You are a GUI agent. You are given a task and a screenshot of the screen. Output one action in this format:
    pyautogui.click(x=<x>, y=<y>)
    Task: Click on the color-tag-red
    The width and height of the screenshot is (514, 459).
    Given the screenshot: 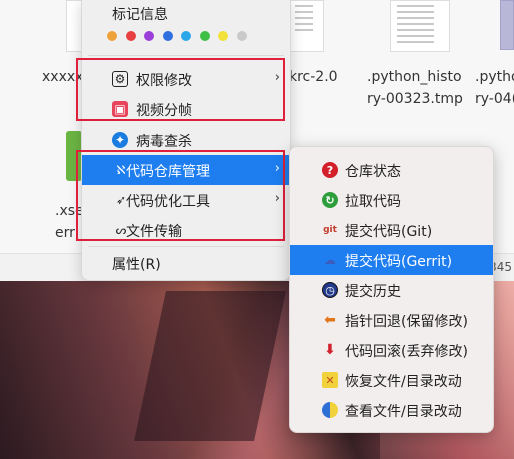 What is the action you would take?
    pyautogui.click(x=130, y=36)
    